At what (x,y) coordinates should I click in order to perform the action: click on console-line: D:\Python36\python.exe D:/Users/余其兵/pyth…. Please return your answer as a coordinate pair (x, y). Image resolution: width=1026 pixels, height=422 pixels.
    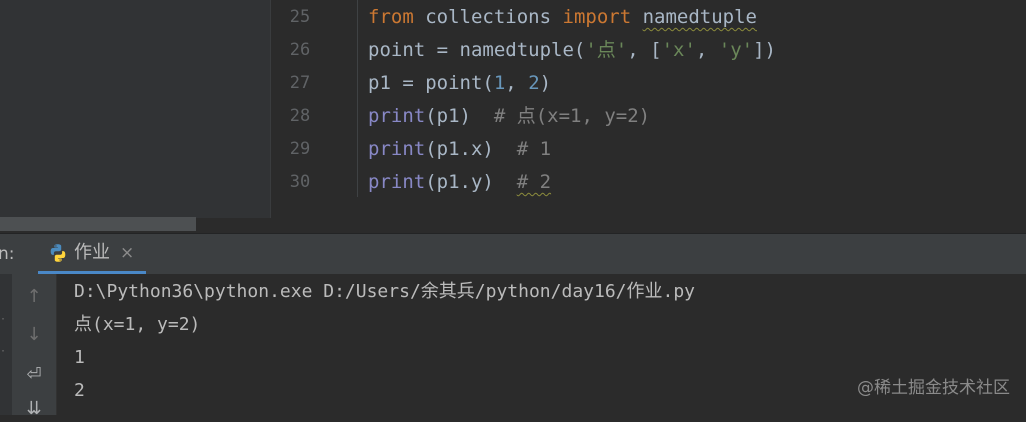
    Looking at the image, I should click on (385, 291).